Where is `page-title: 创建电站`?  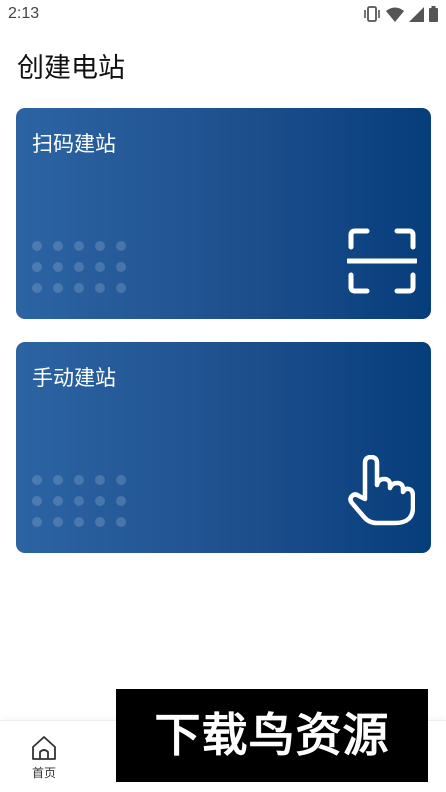 page-title: 创建电站 is located at coordinates (71, 68).